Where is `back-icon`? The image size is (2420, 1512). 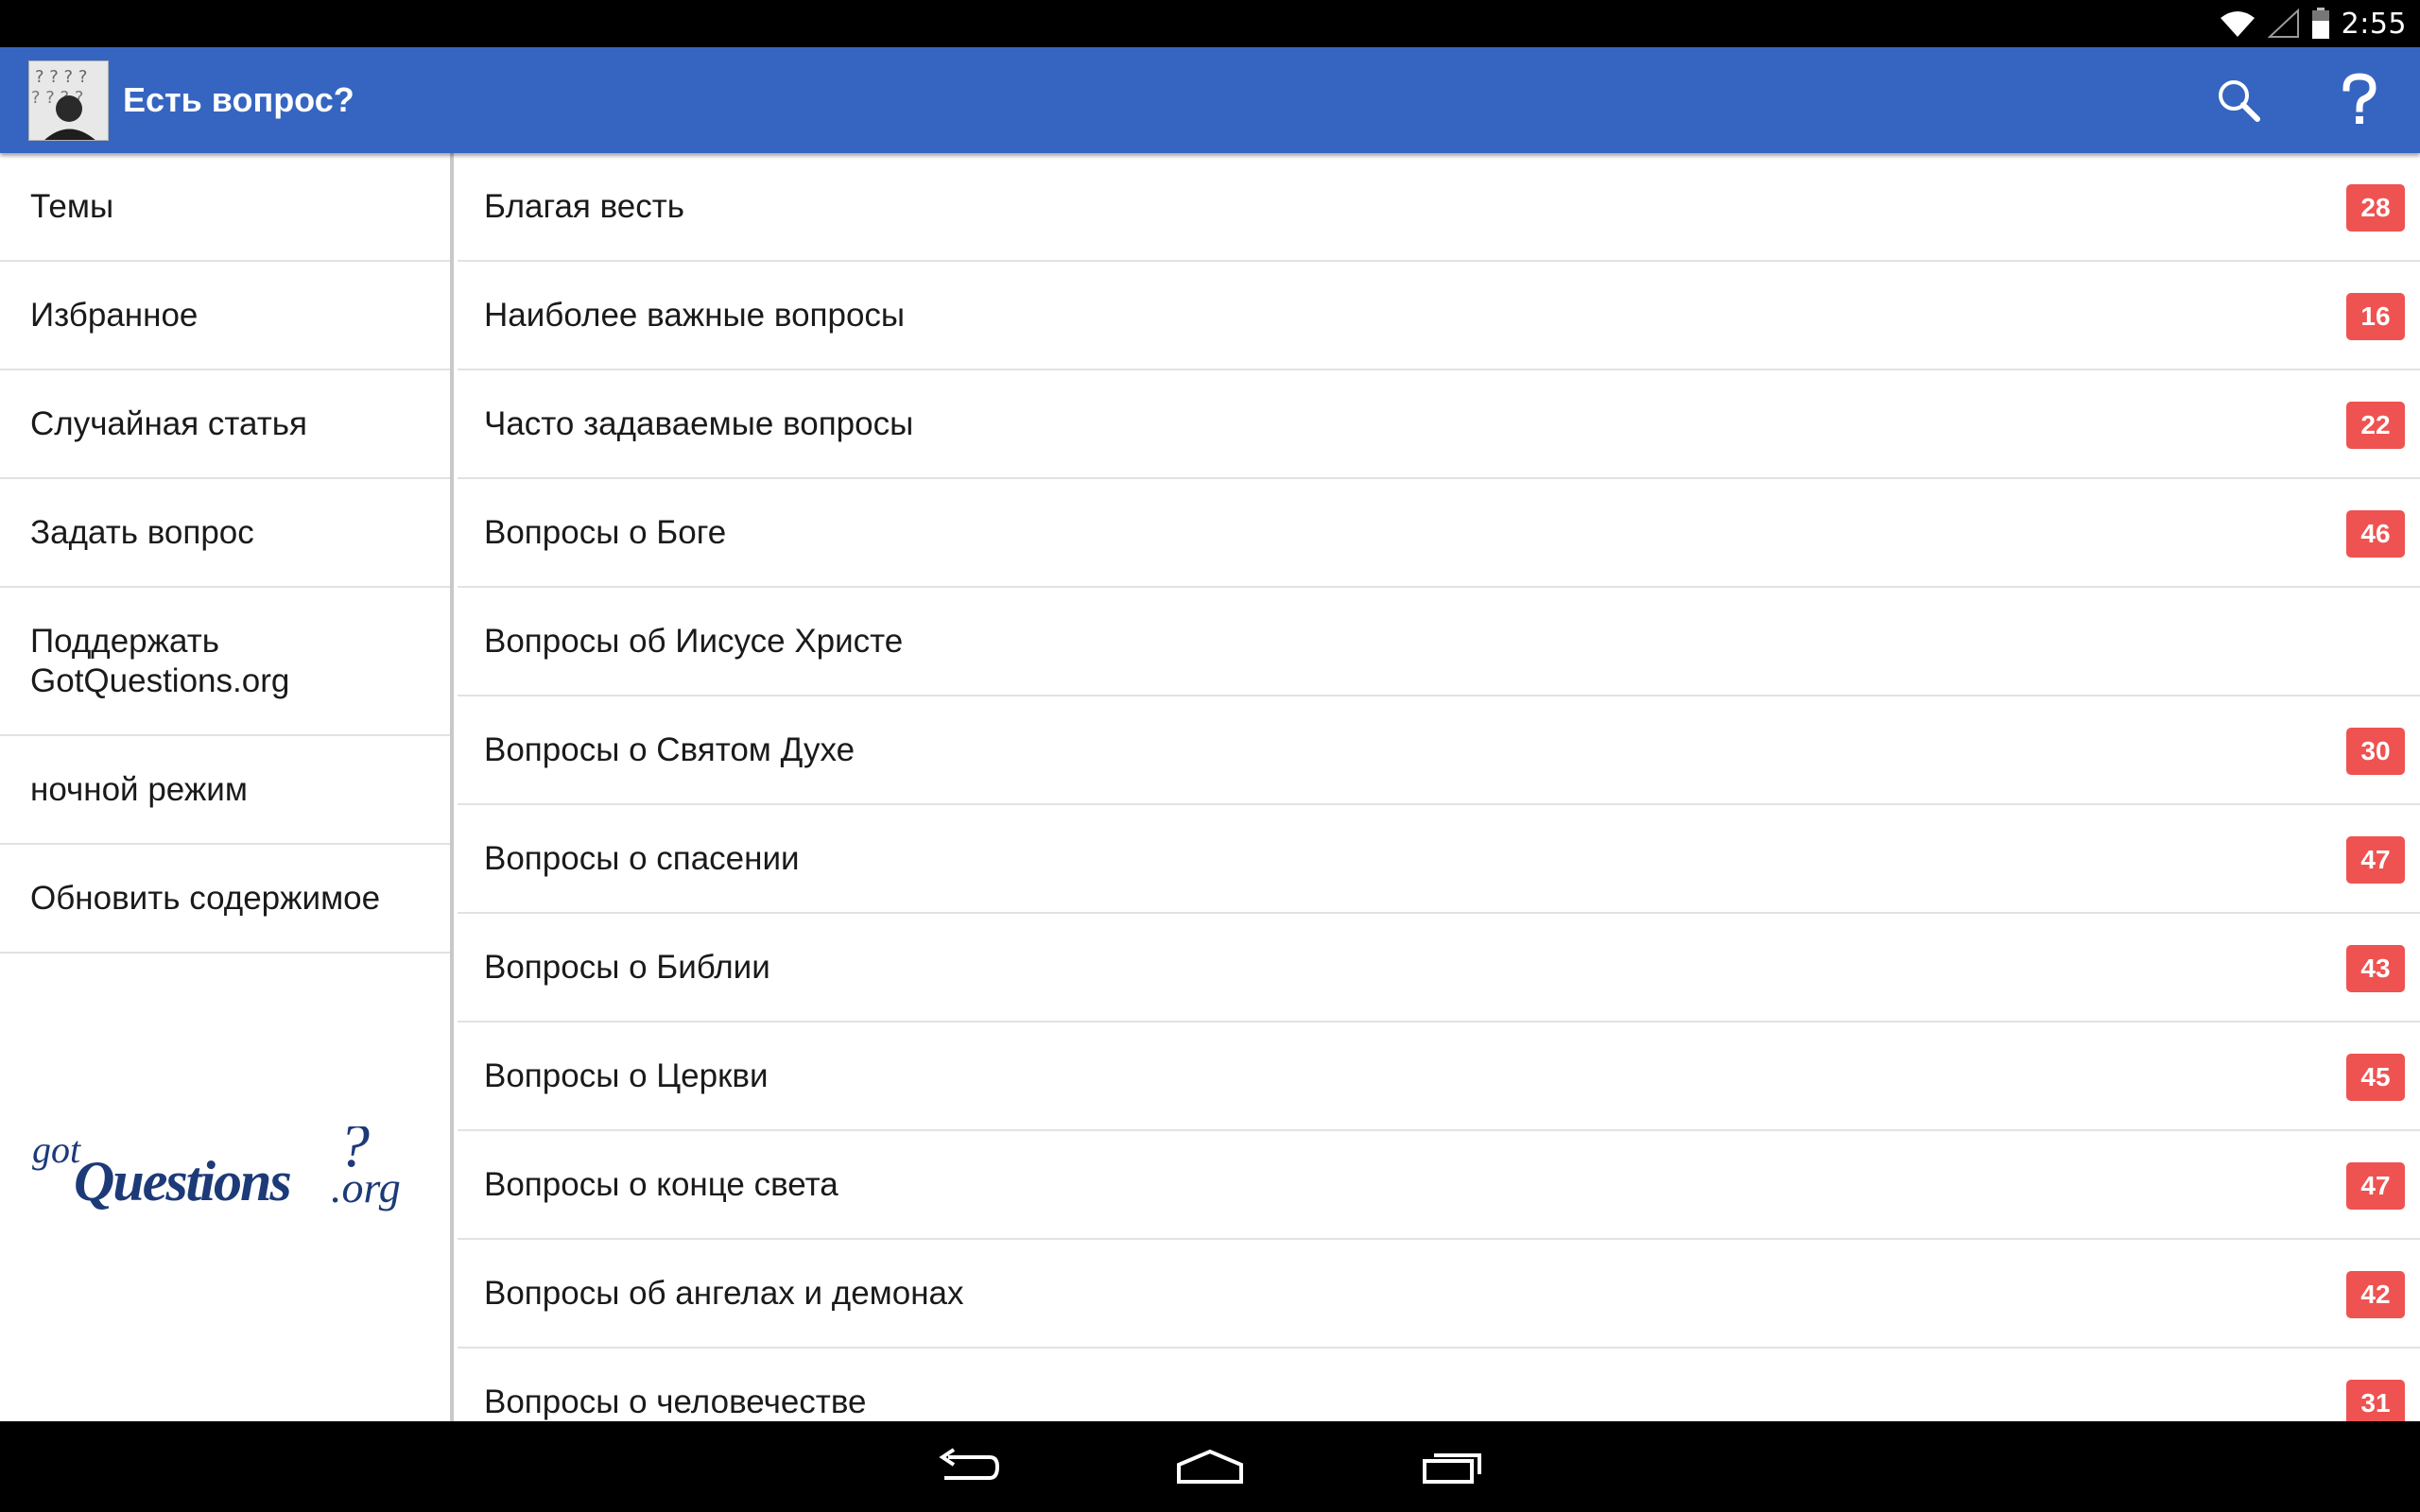
back-icon is located at coordinates (970, 1464).